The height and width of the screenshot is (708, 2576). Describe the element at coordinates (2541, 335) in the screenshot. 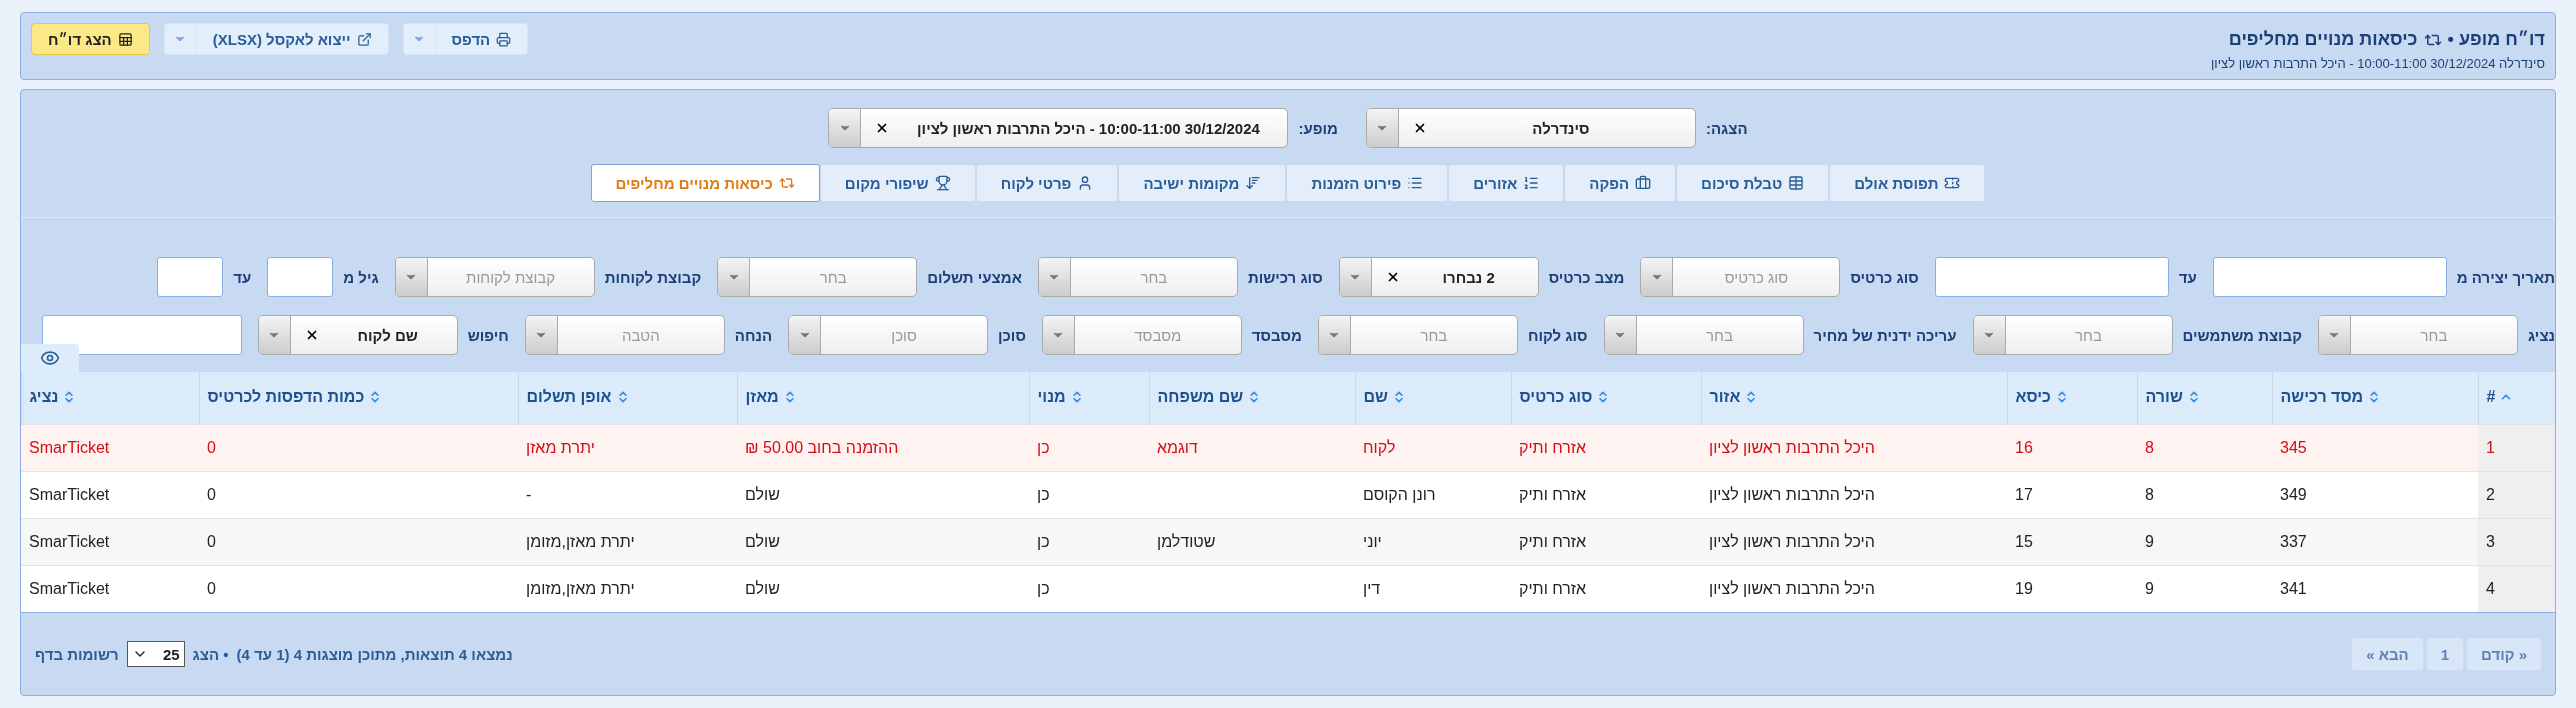

I see `filter-label: נציג` at that location.